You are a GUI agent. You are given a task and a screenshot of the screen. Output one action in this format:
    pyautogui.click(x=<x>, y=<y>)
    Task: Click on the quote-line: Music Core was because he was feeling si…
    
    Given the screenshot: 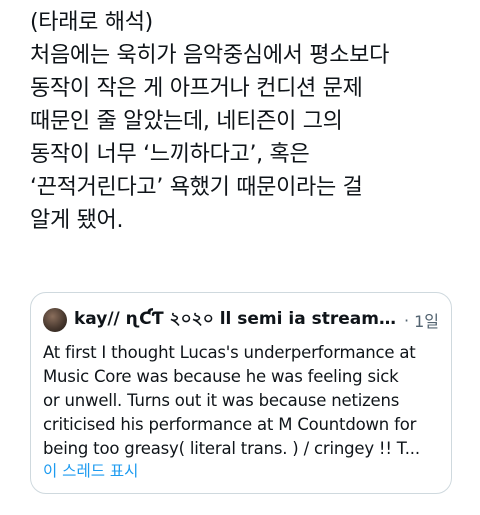 What is the action you would take?
    pyautogui.click(x=221, y=376)
    